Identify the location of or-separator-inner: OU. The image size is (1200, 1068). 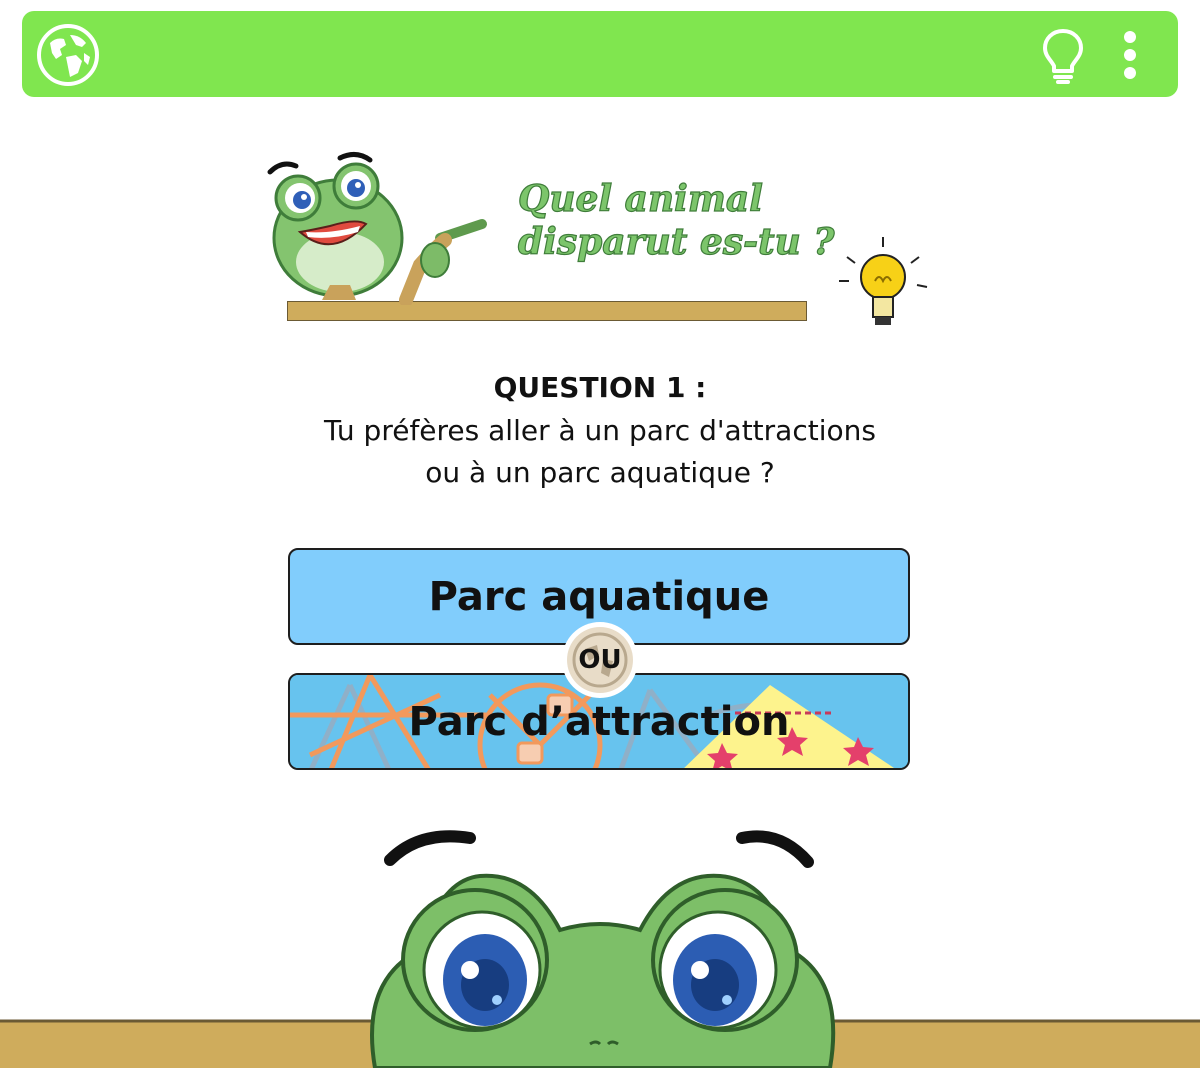
(600, 660).